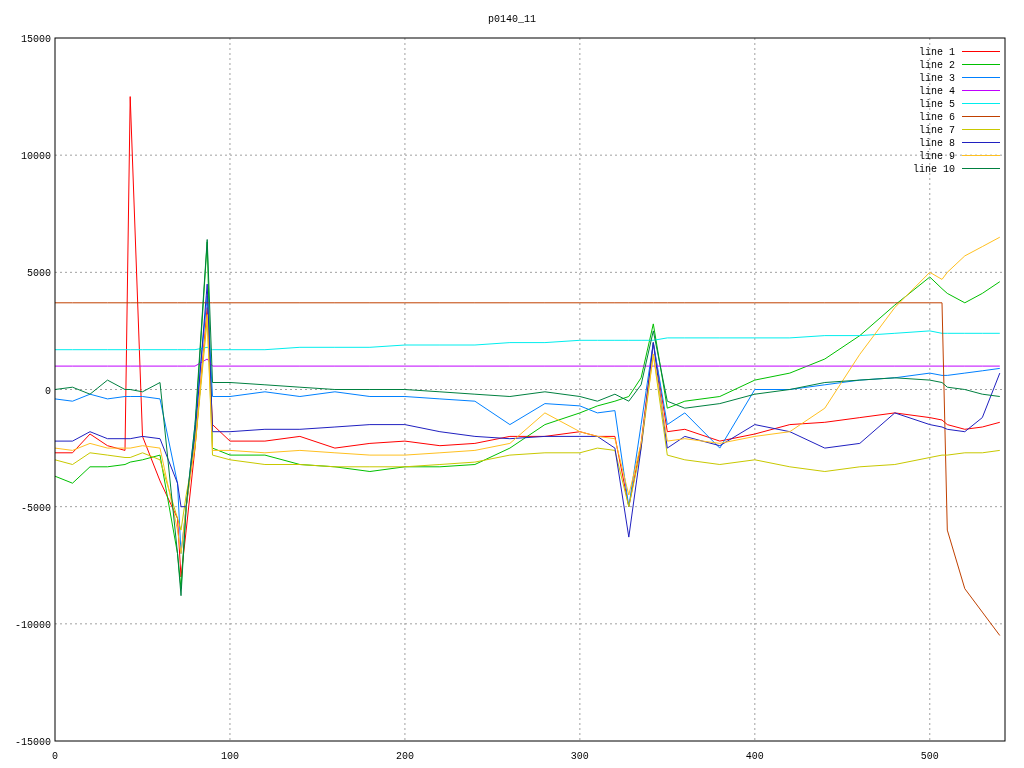 The height and width of the screenshot is (768, 1024). I want to click on legend-label: line 2, so click(937, 65).